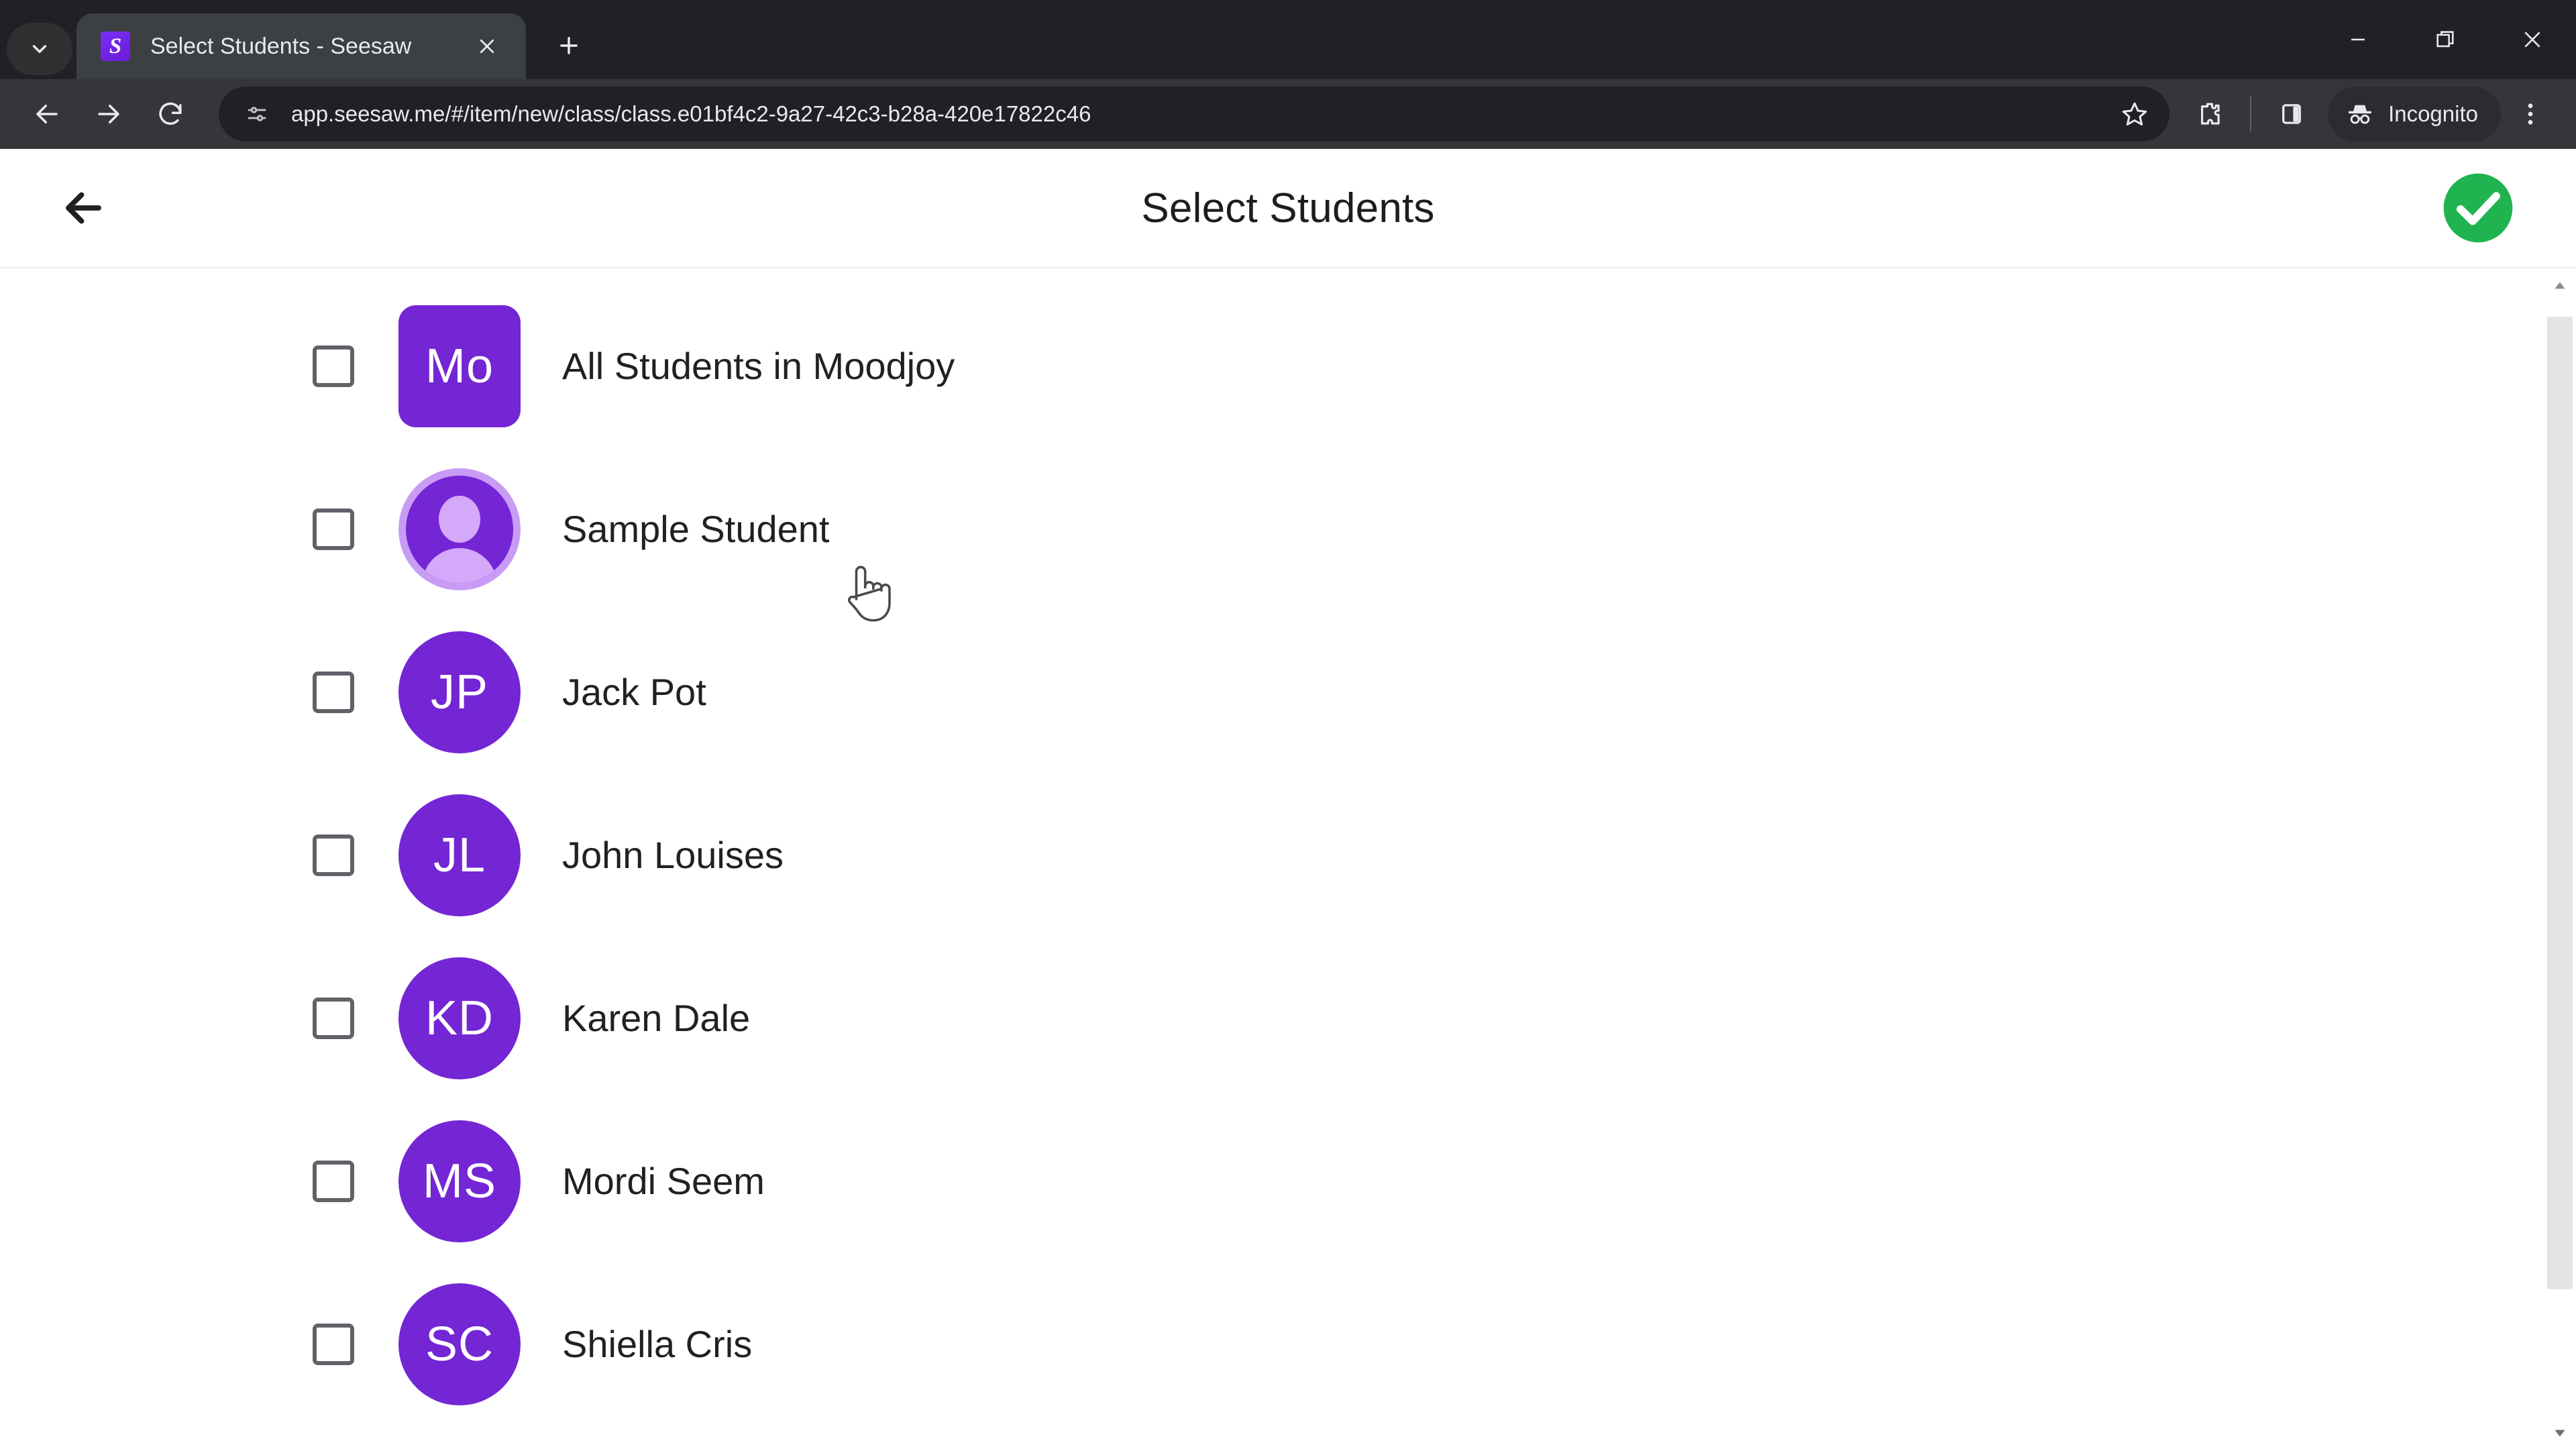 Image resolution: width=2576 pixels, height=1449 pixels. I want to click on student-name: John Louises, so click(673, 855).